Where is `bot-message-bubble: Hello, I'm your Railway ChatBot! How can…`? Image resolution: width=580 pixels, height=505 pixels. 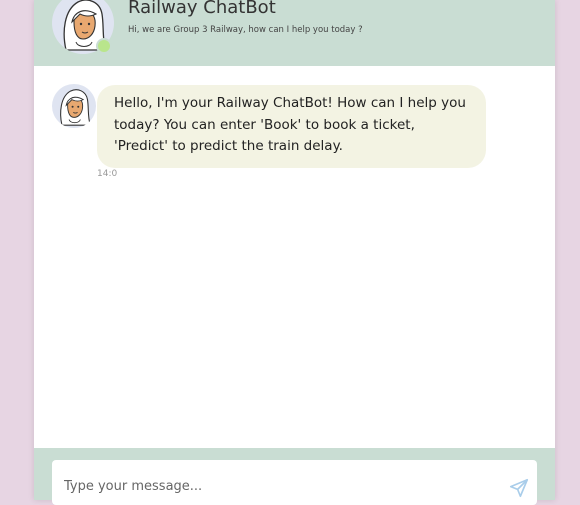
bot-message-bubble: Hello, I'm your Railway ChatBot! How can… is located at coordinates (291, 126).